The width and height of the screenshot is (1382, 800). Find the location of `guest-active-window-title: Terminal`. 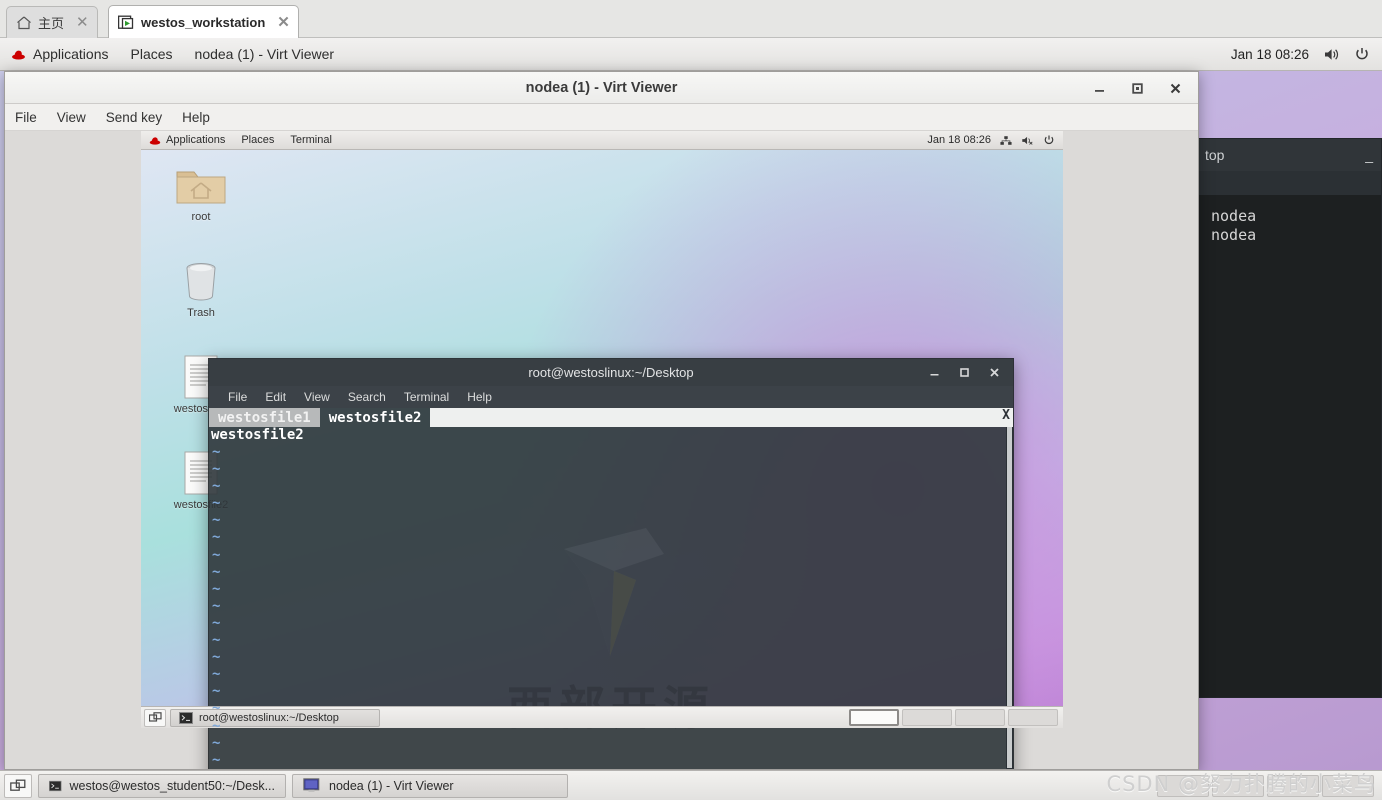

guest-active-window-title: Terminal is located at coordinates (311, 140).